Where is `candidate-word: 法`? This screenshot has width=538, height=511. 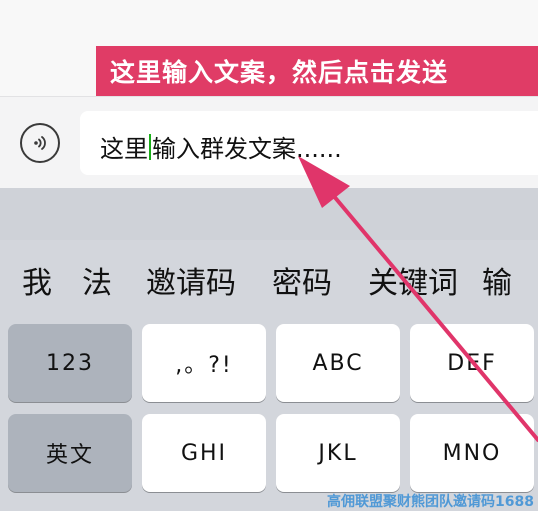
candidate-word: 法 is located at coordinates (82, 280).